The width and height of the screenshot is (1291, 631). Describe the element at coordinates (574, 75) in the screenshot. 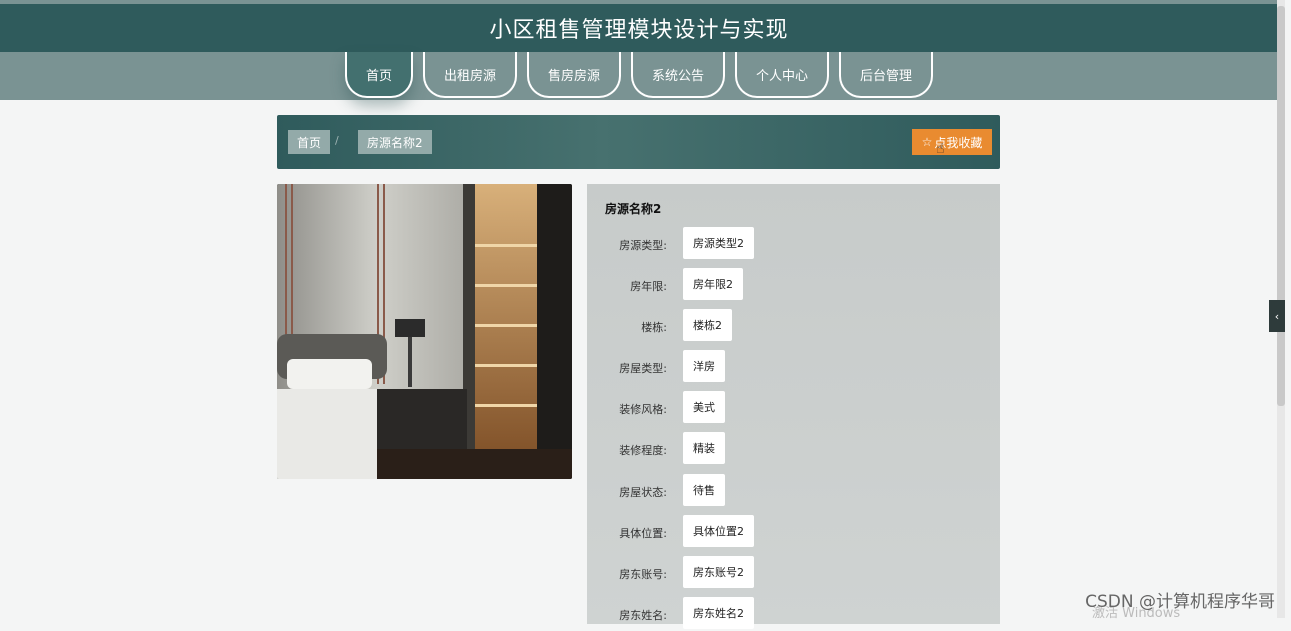

I see `nav-item-sale: 售房房源` at that location.